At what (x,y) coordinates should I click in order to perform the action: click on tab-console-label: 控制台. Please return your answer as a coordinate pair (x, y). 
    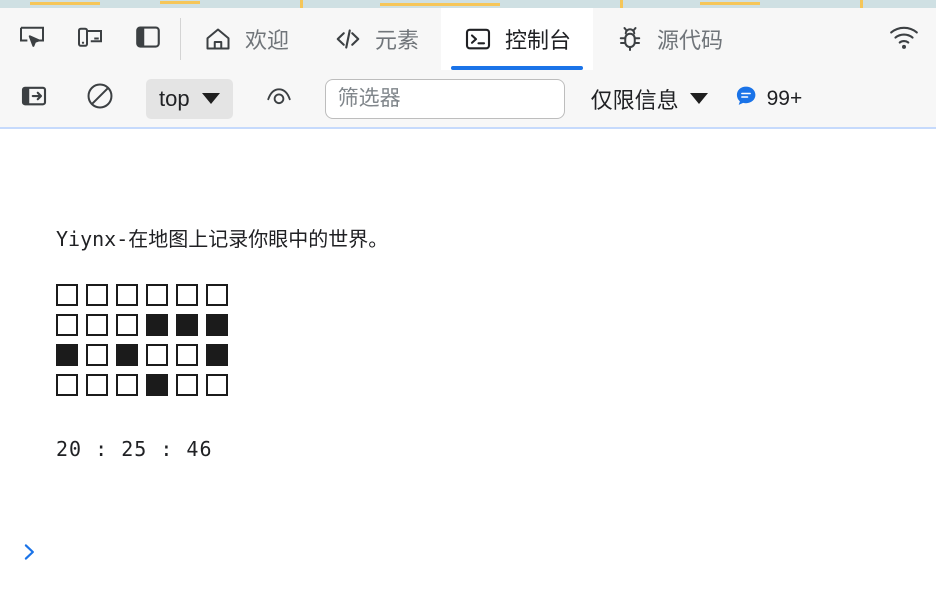
    Looking at the image, I should click on (538, 40).